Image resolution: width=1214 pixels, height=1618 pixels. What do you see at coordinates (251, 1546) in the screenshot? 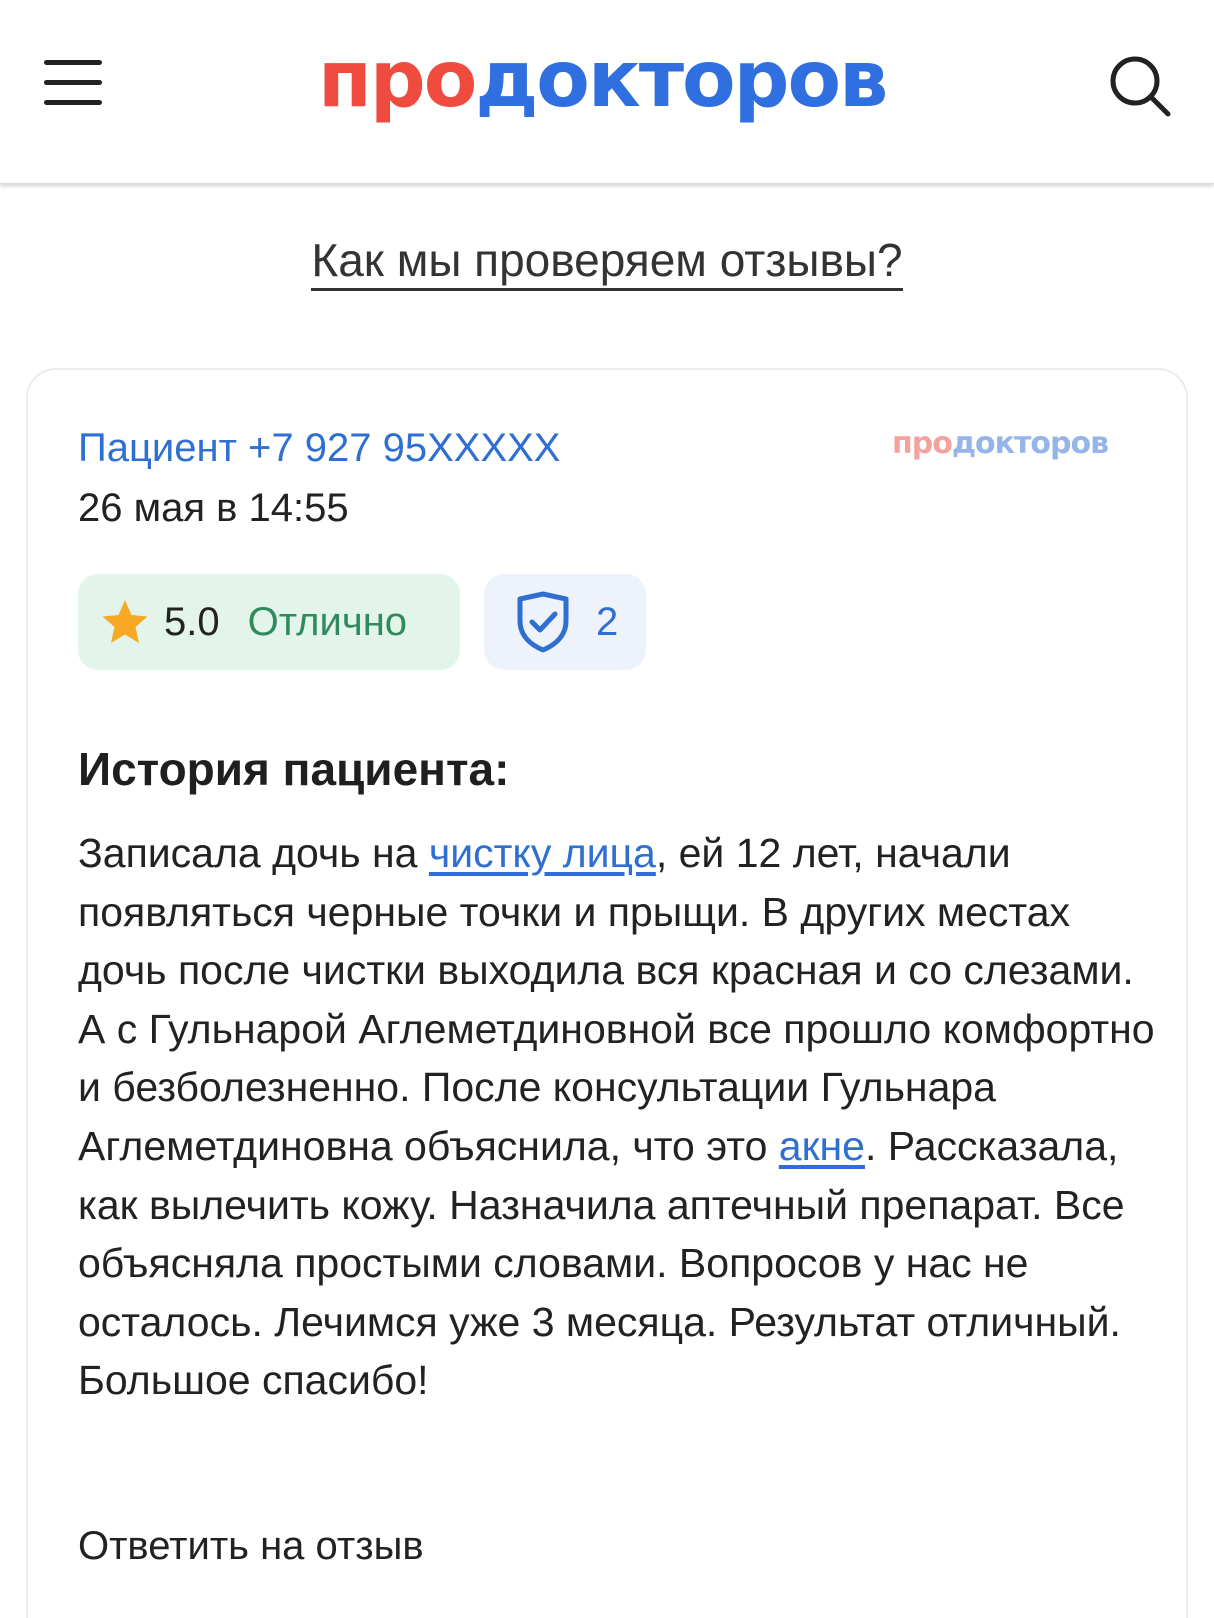
I see `reply-to-review-button: Ответить на отзыв` at bounding box center [251, 1546].